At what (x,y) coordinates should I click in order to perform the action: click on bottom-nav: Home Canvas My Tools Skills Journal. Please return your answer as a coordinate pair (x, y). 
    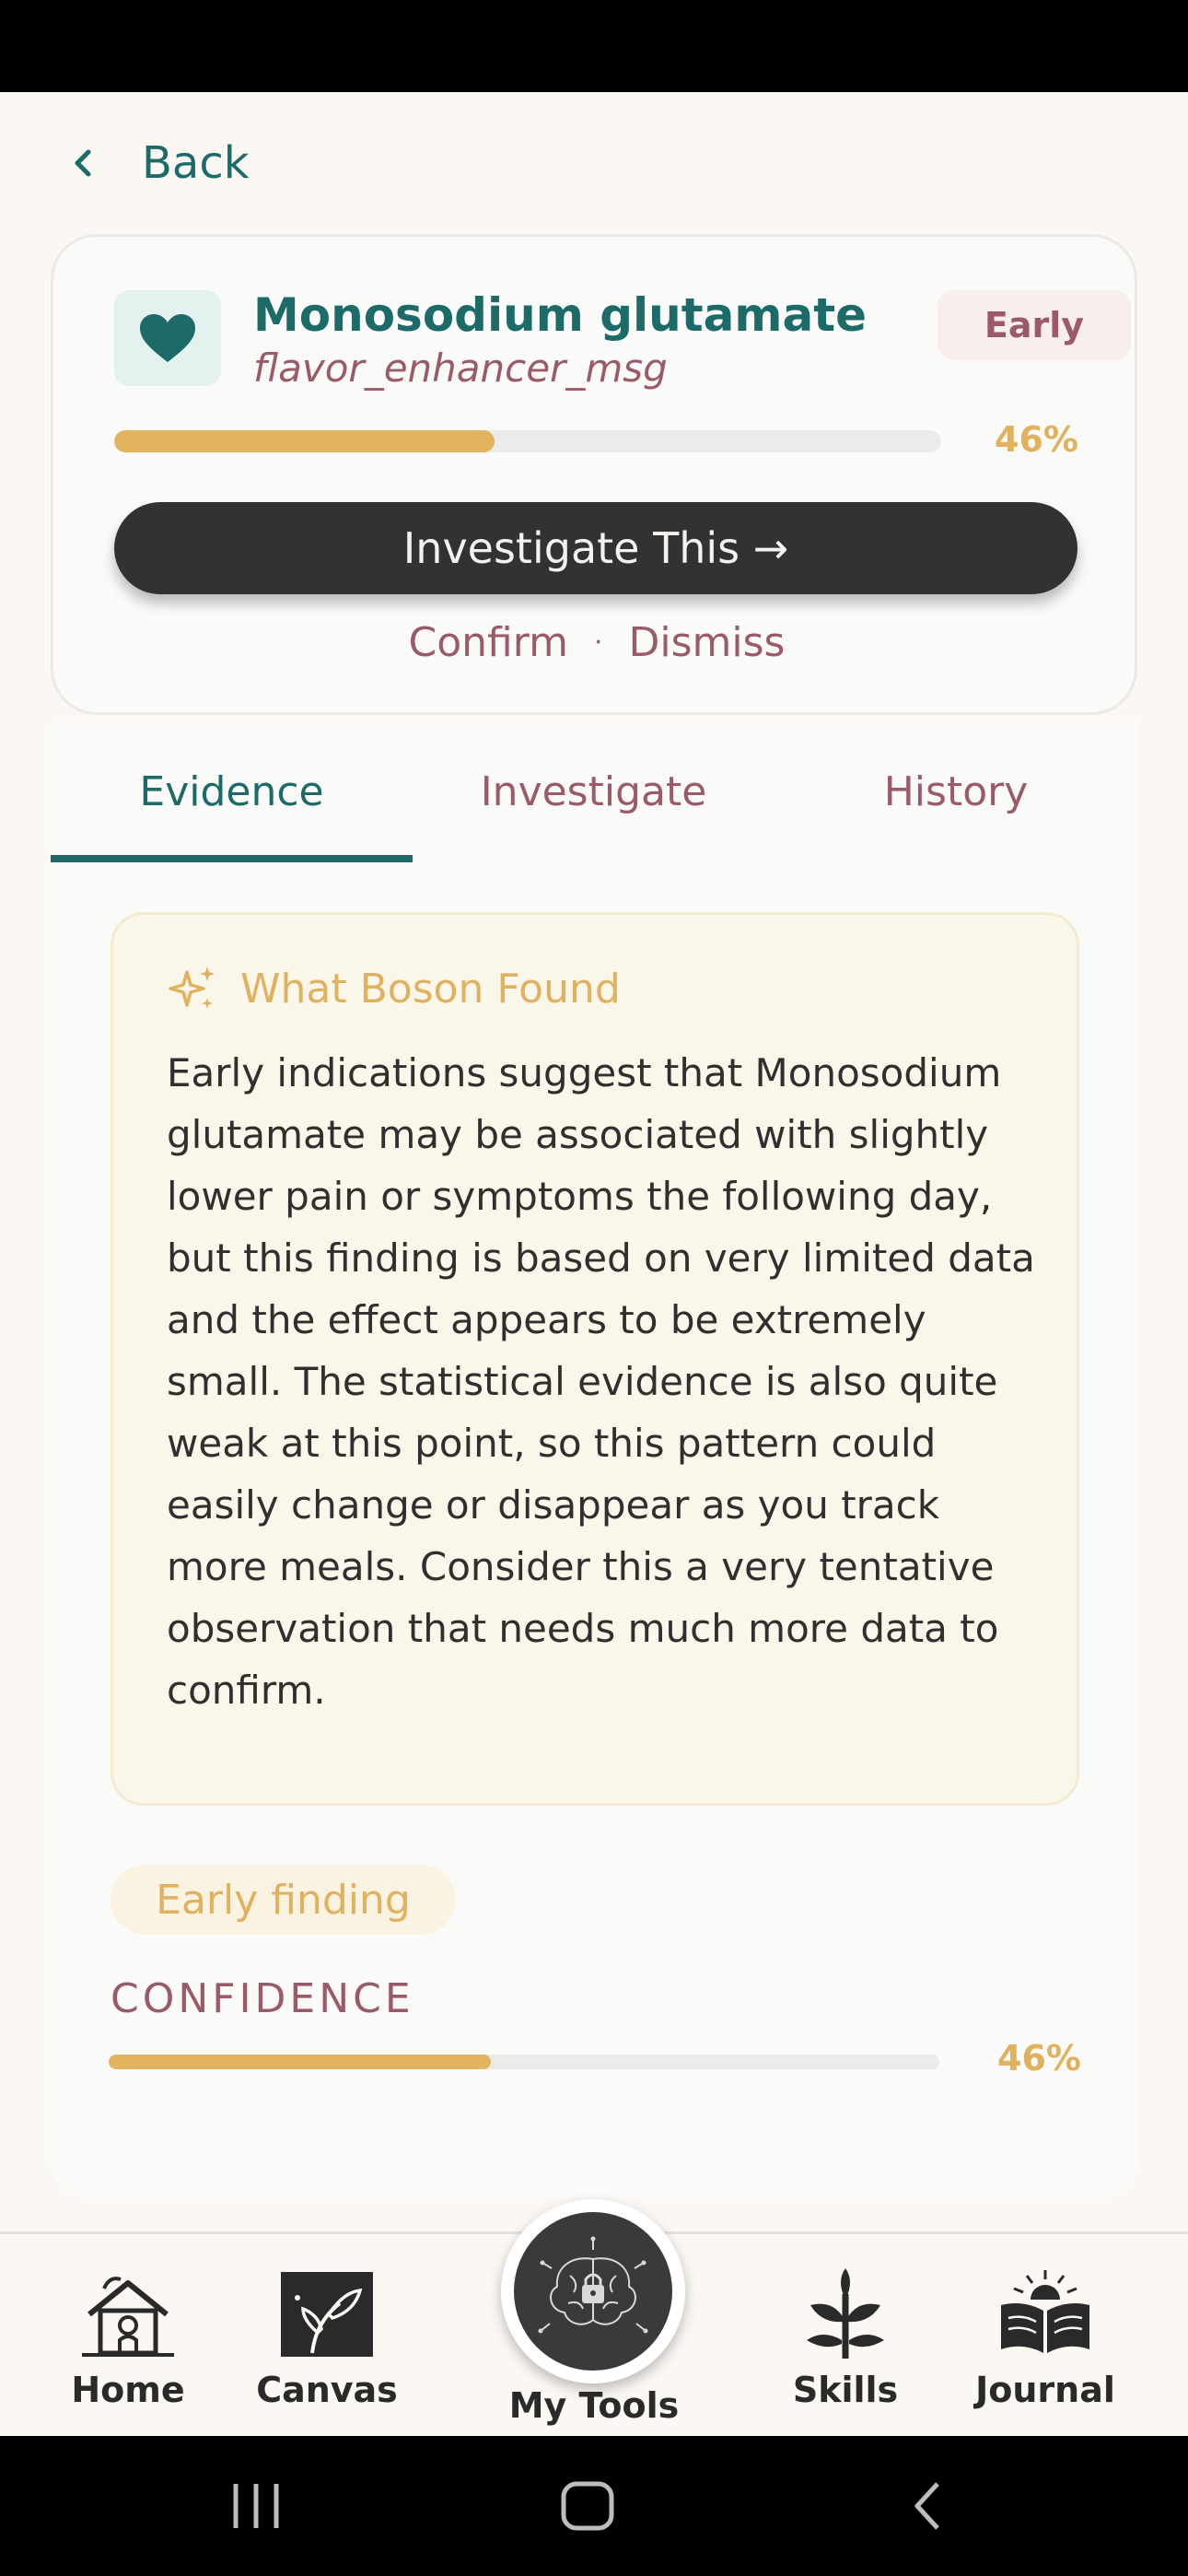
    Looking at the image, I should click on (594, 2318).